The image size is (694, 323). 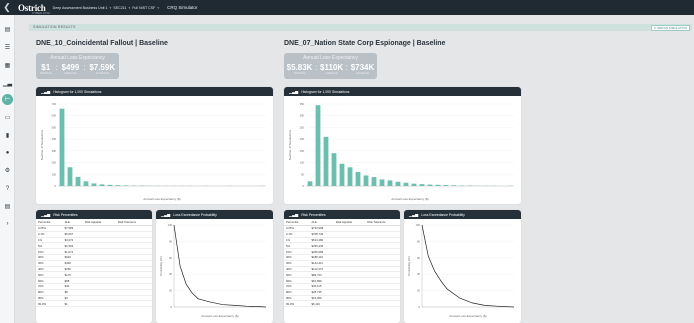 What do you see at coordinates (54, 116) in the screenshot?
I see `y-tick-label: 600` at bounding box center [54, 116].